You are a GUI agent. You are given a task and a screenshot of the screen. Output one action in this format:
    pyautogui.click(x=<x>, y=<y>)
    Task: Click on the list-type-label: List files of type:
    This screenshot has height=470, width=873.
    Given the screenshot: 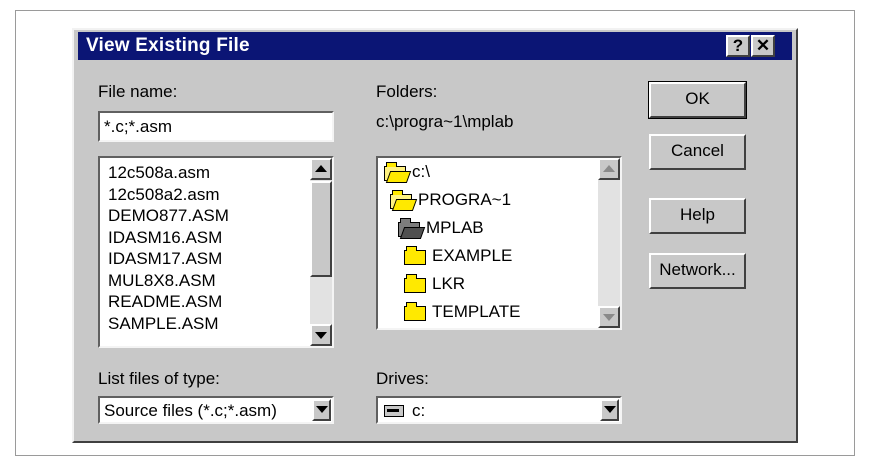 What is the action you would take?
    pyautogui.click(x=159, y=378)
    